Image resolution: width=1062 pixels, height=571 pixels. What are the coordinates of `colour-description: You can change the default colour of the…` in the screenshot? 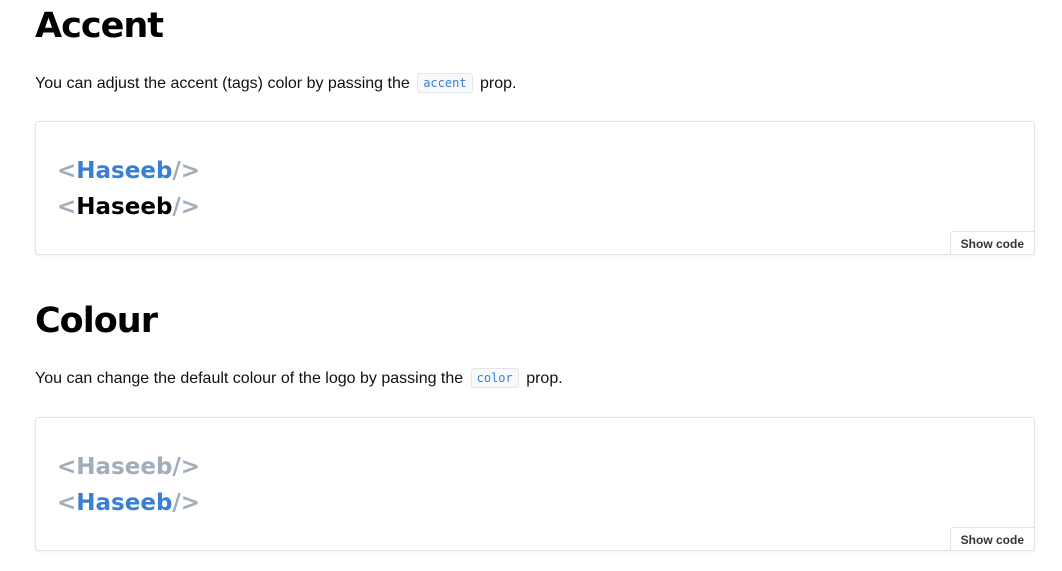 It's located at (299, 379).